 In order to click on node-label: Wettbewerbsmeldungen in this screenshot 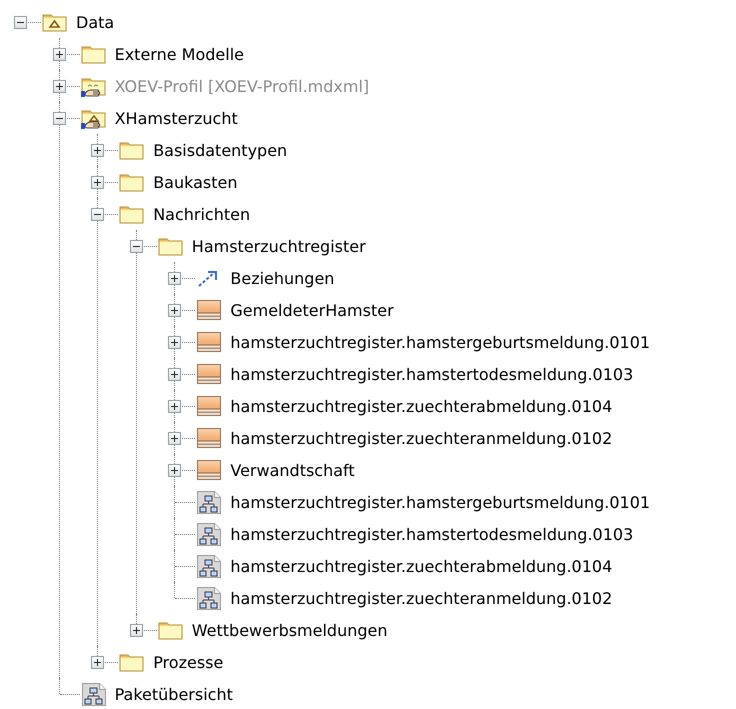, I will do `click(290, 630)`.